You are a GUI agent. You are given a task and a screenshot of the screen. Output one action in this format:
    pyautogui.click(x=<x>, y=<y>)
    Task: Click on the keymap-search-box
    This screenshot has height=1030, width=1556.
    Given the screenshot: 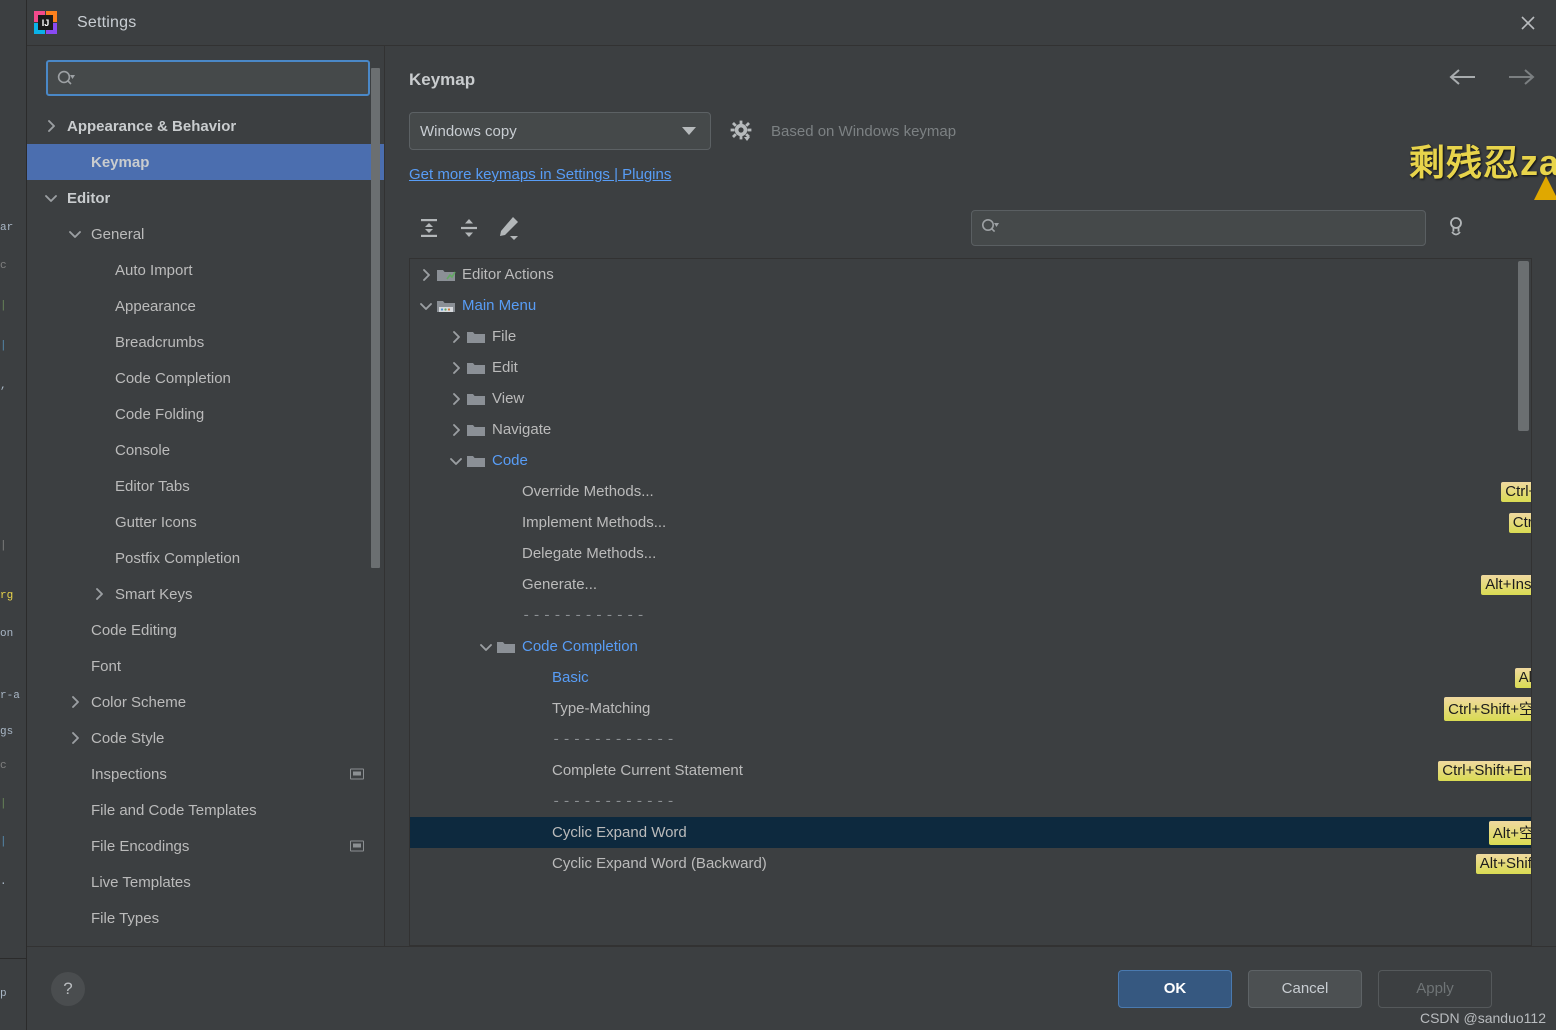 What is the action you would take?
    pyautogui.click(x=1198, y=228)
    